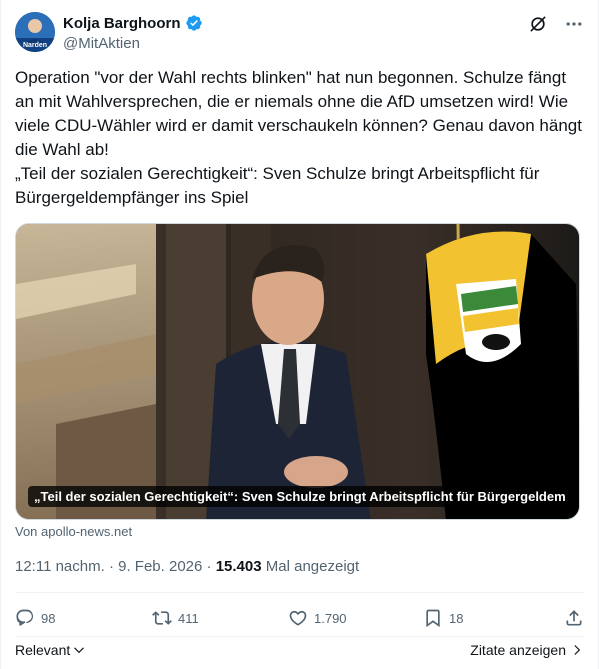 The width and height of the screenshot is (599, 669). Describe the element at coordinates (160, 566) in the screenshot. I see `tweet-date: 9. Feb. 2026` at that location.